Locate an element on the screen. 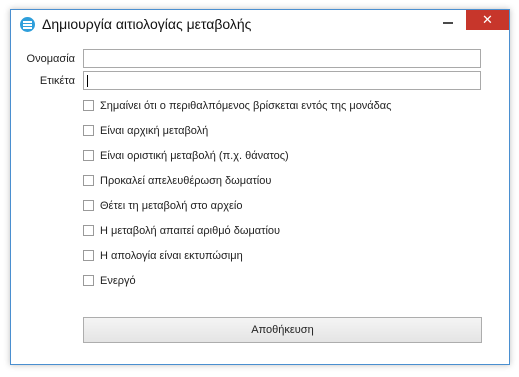  checkbox-release-room: Προκαλεί απελευθέρωση δωματίου is located at coordinates (177, 180).